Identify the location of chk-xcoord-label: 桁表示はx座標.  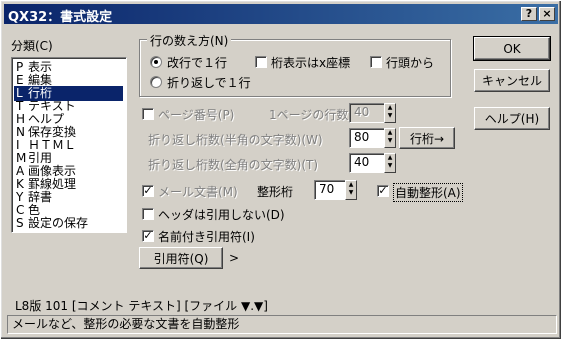
(311, 63).